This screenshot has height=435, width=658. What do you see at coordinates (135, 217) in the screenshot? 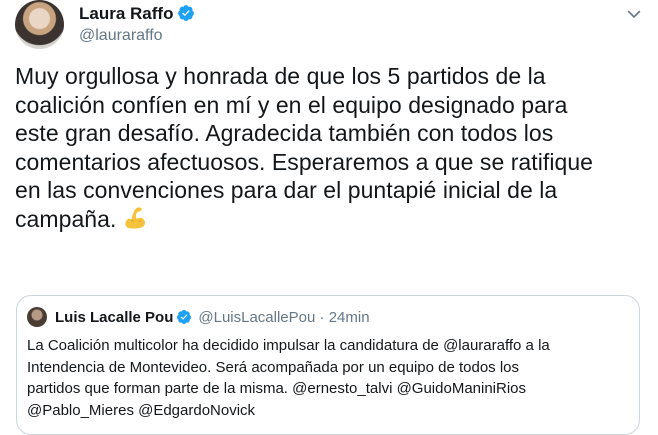
I see `flexed-biceps-icon` at bounding box center [135, 217].